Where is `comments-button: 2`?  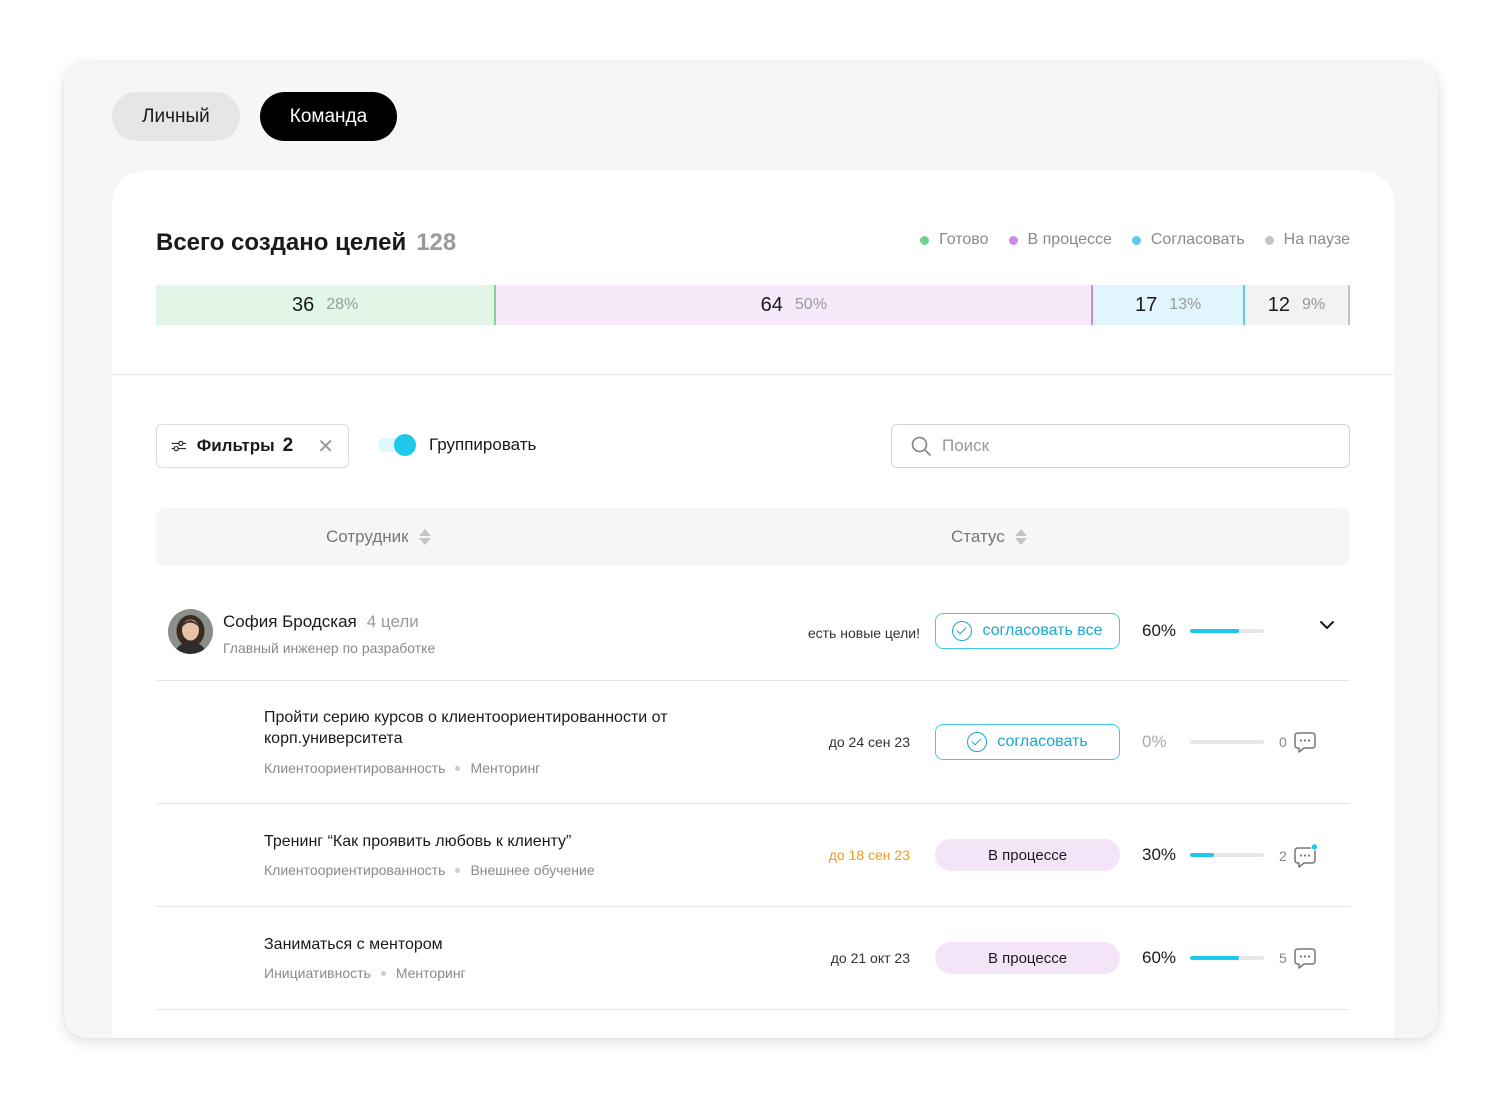 comments-button: 2 is located at coordinates (1299, 856).